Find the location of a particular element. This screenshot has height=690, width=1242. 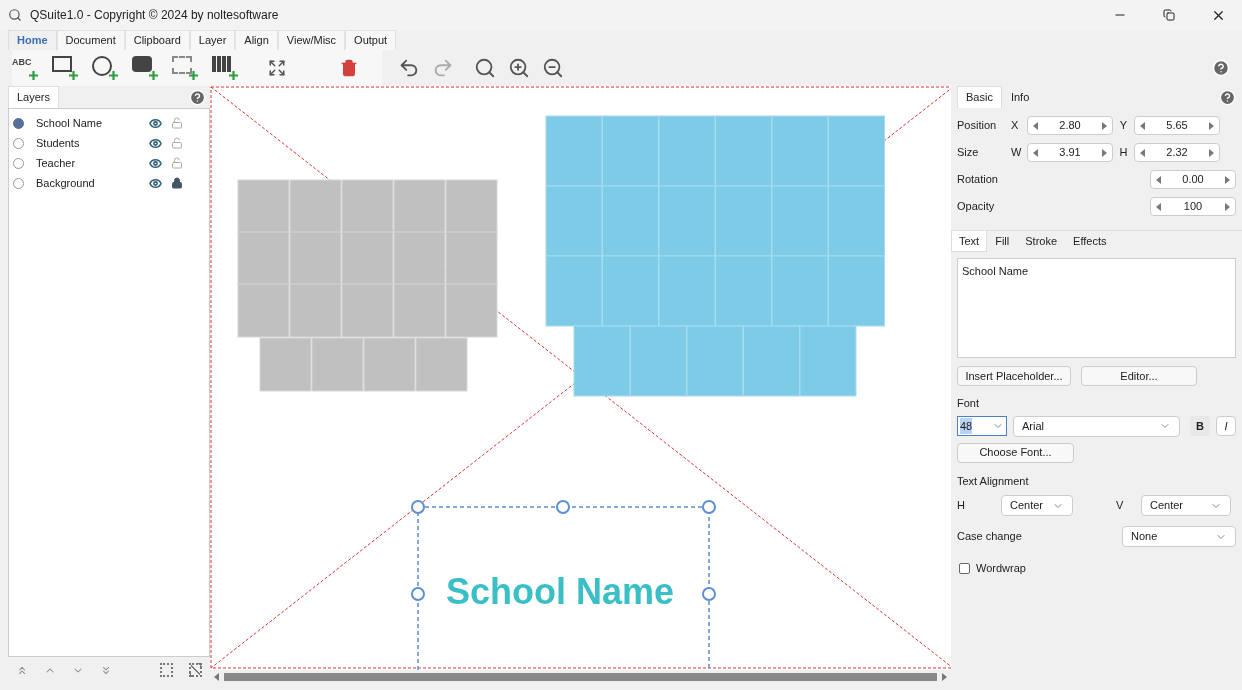

add-rectangle-icon is located at coordinates (65, 68).